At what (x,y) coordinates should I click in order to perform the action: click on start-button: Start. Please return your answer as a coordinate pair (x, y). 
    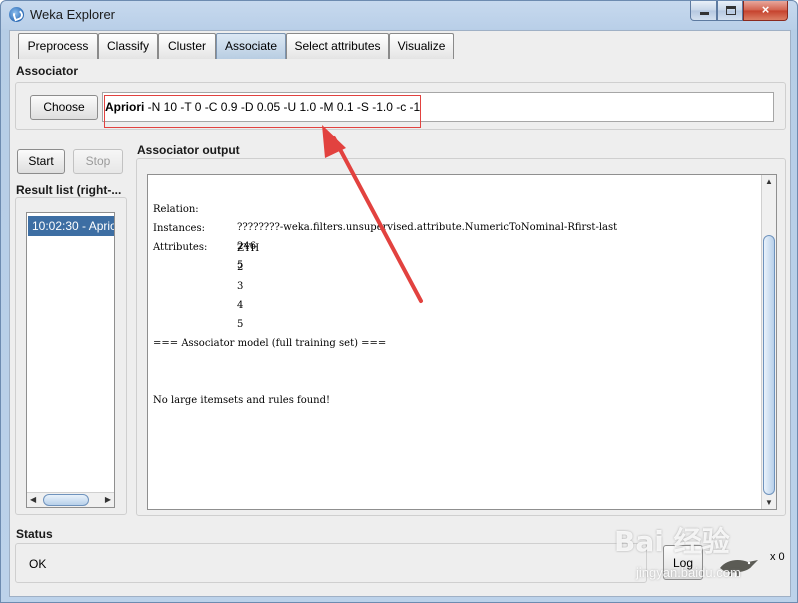
    Looking at the image, I should click on (41, 161).